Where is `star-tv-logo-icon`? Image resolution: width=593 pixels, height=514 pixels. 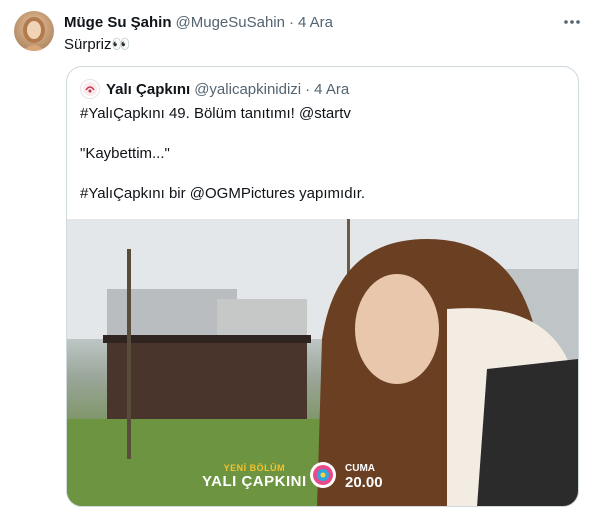 star-tv-logo-icon is located at coordinates (323, 475).